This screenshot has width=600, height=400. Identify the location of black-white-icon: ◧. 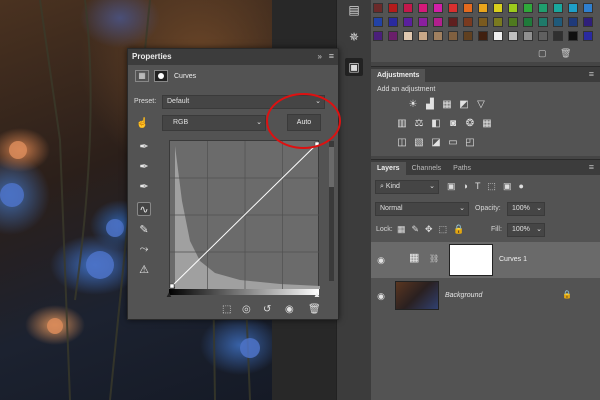
(436, 123).